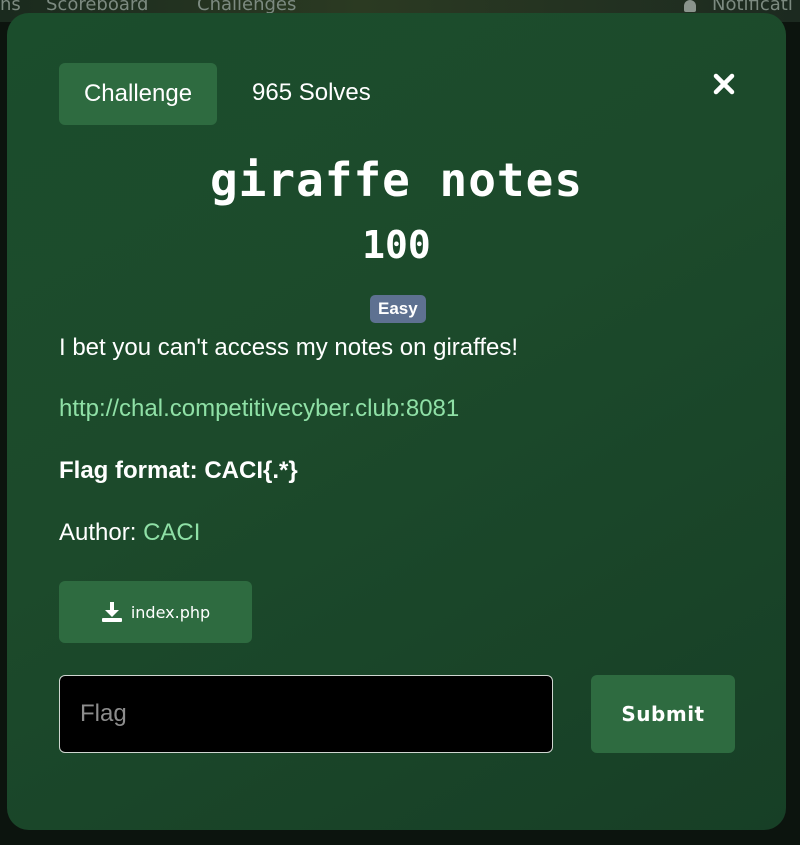 The height and width of the screenshot is (845, 800). What do you see at coordinates (306, 714) in the screenshot?
I see `flag-input` at bounding box center [306, 714].